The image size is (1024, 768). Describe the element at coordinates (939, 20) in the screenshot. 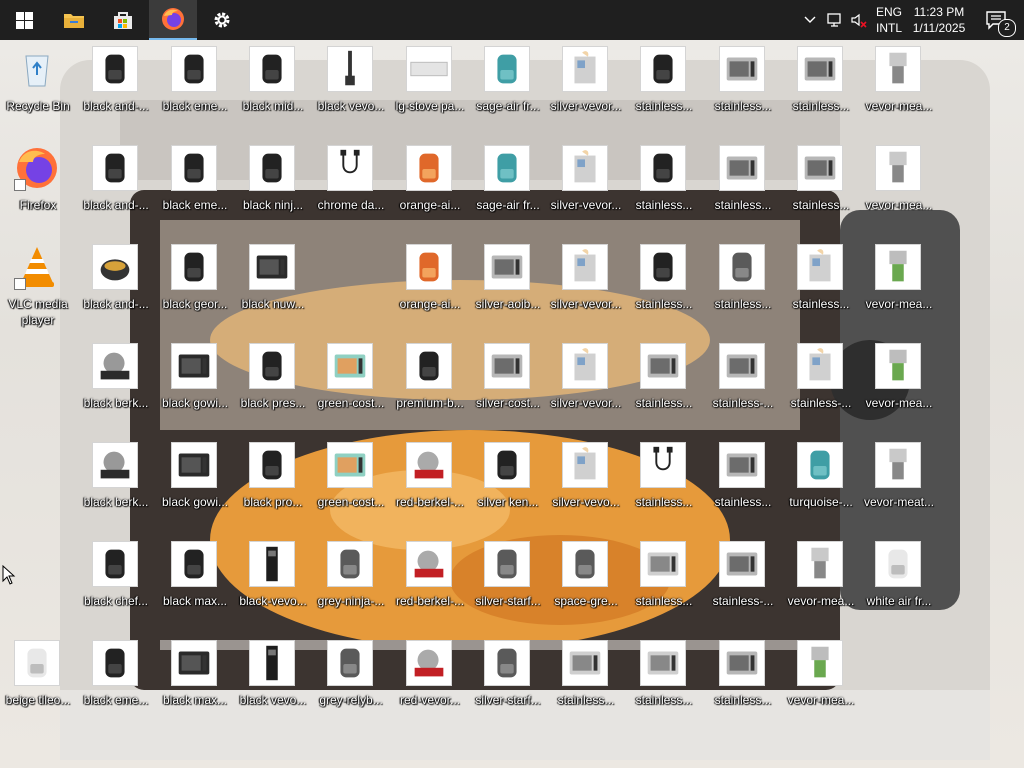

I see `clock: 11:23 PM 1/11/2025` at that location.